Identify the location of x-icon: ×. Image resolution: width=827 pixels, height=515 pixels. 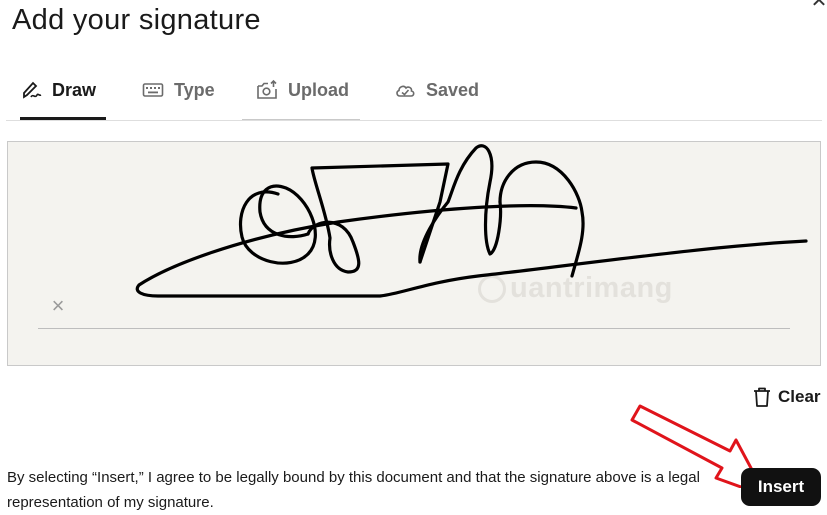
(58, 306).